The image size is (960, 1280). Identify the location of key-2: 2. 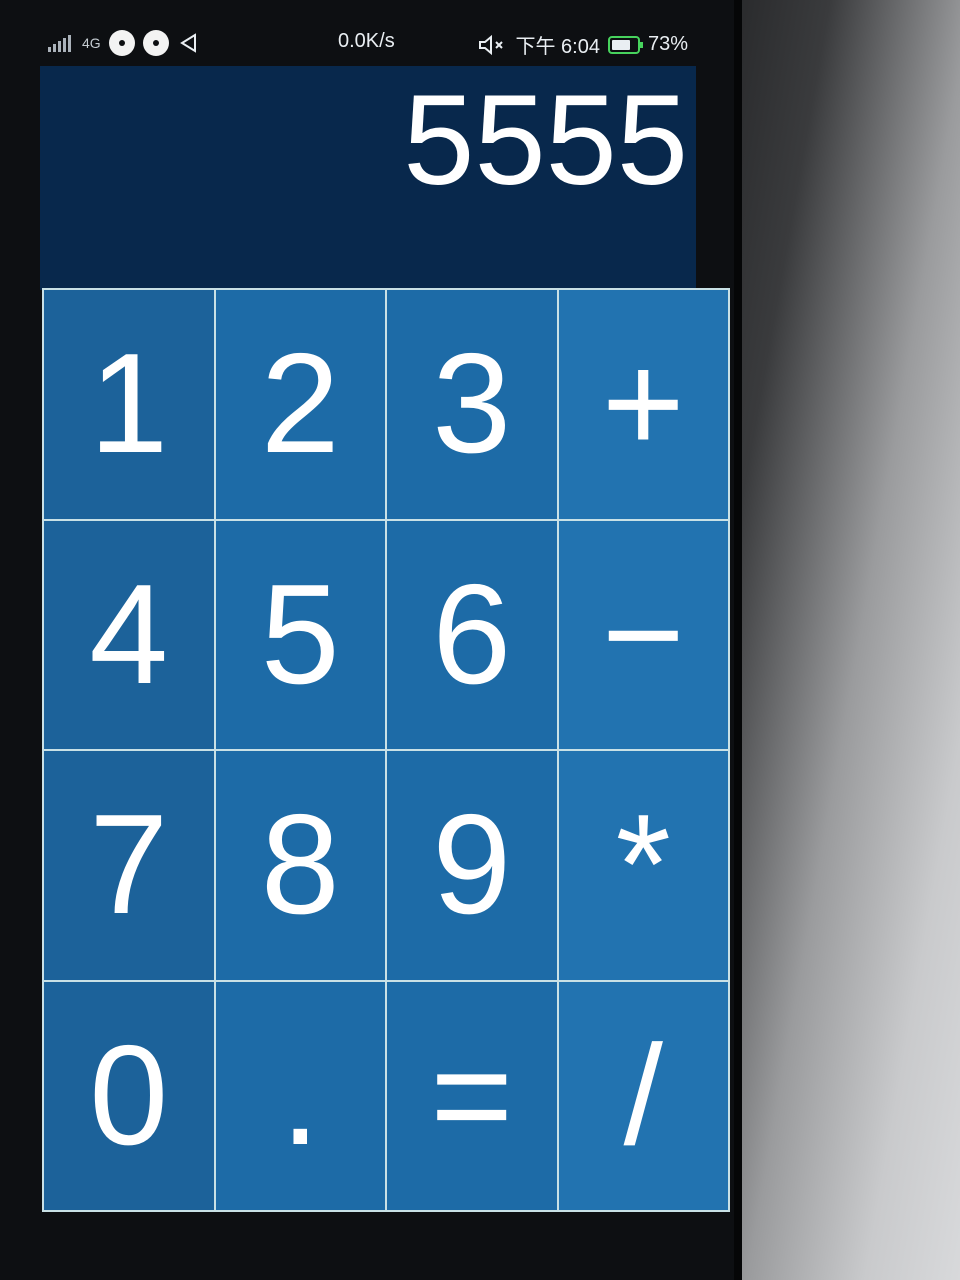
(300, 404).